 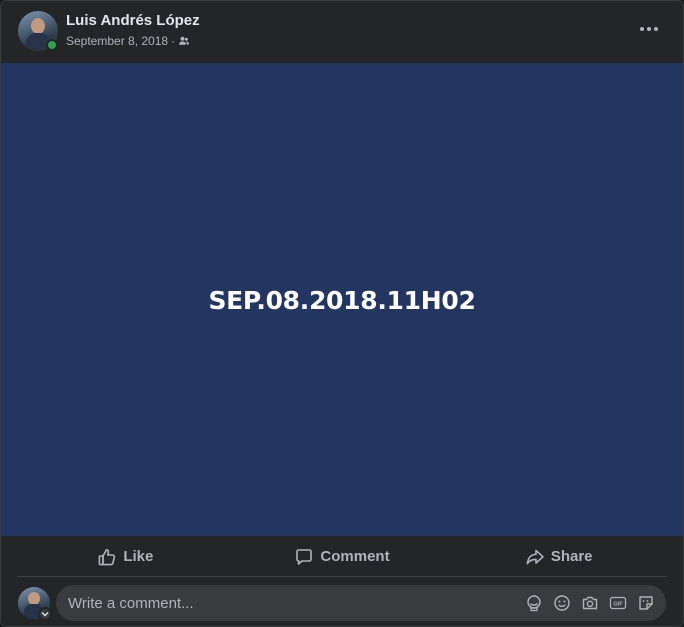 I want to click on comment-input-container: GIF, so click(x=361, y=603).